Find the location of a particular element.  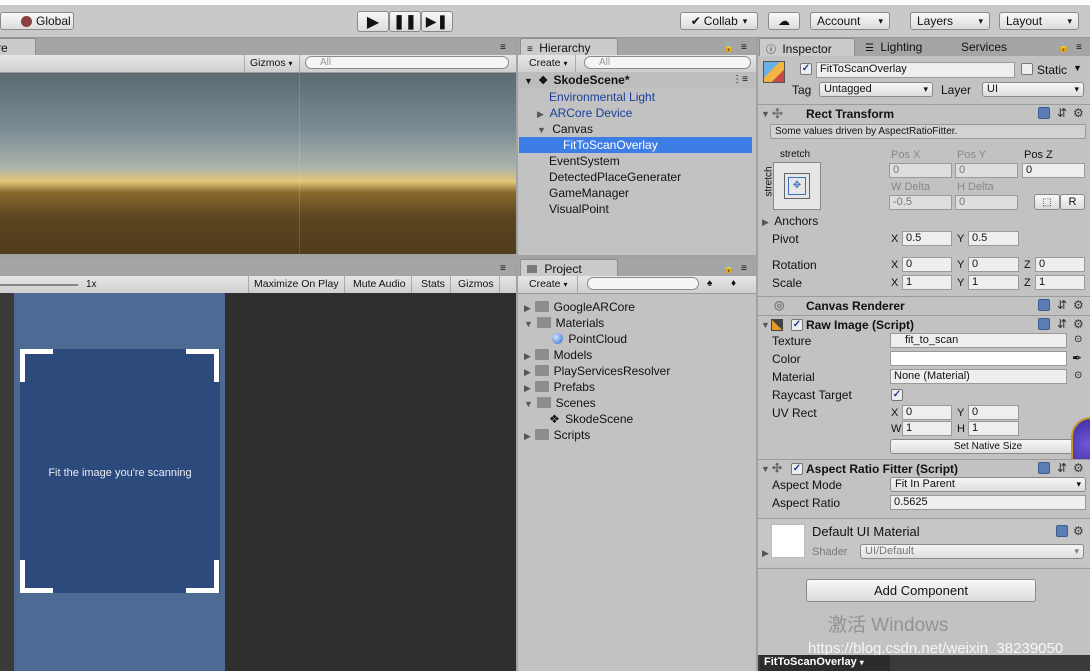

aspect-ratio-field: 0.5625 is located at coordinates (988, 502).